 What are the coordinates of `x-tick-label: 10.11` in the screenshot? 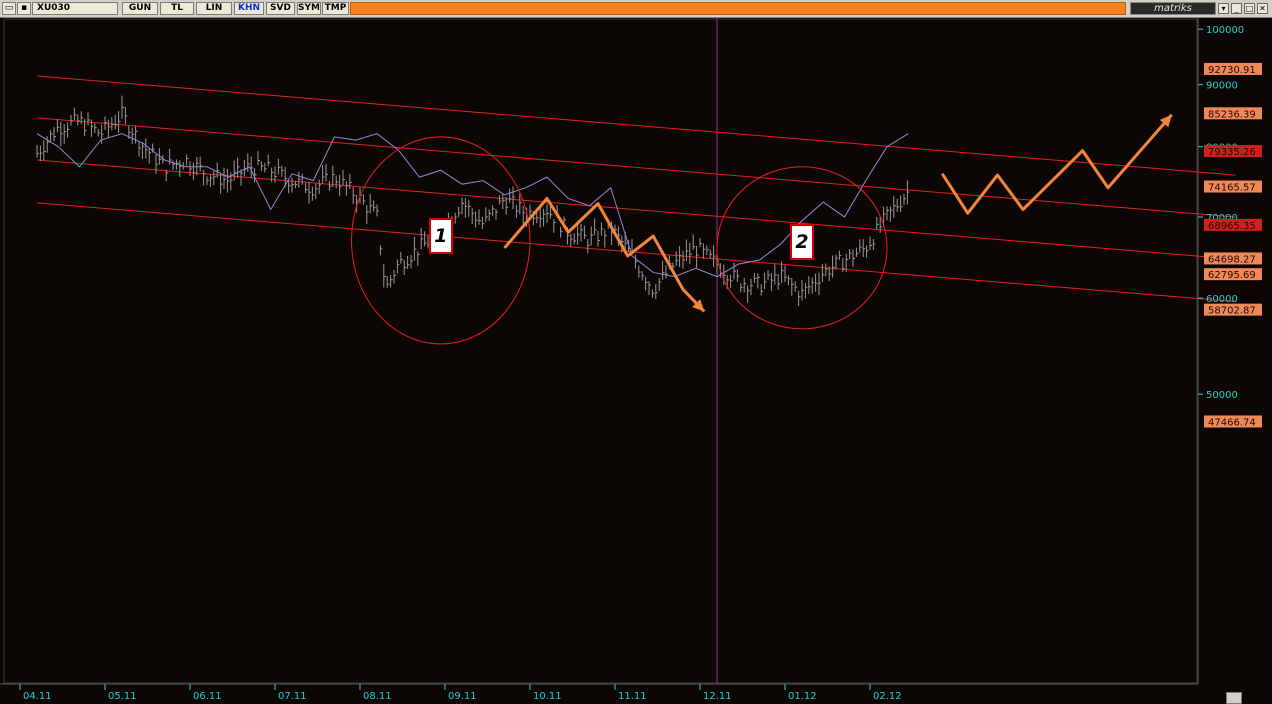 It's located at (547, 696).